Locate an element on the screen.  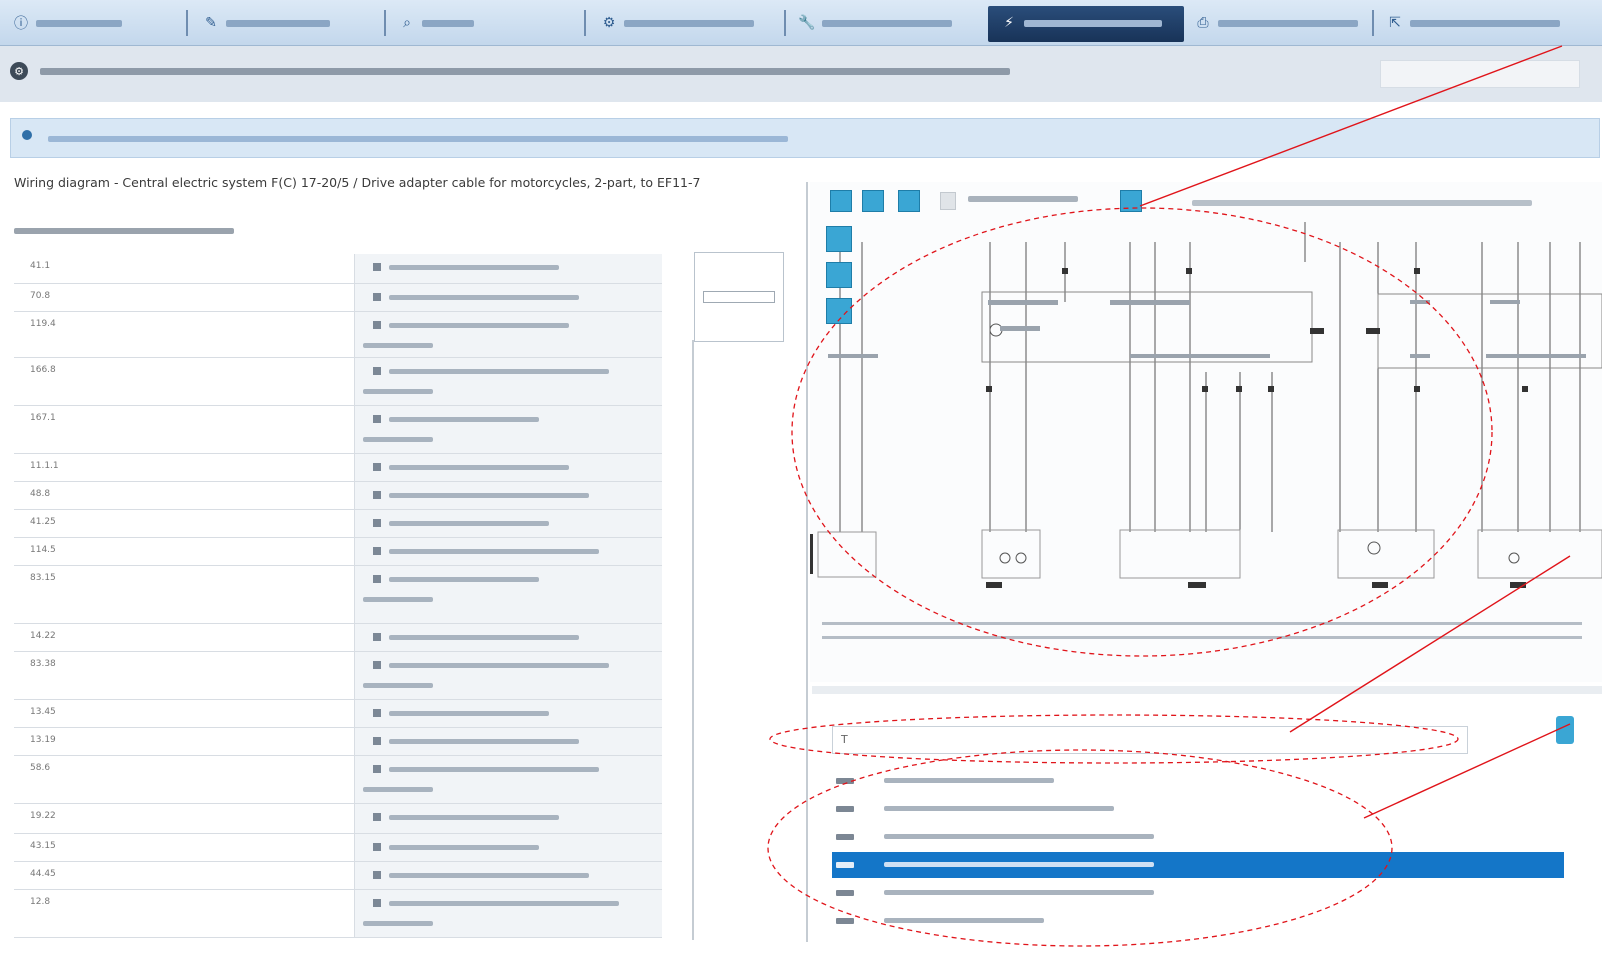
parts-row: 119.4 is located at coordinates (338, 335).